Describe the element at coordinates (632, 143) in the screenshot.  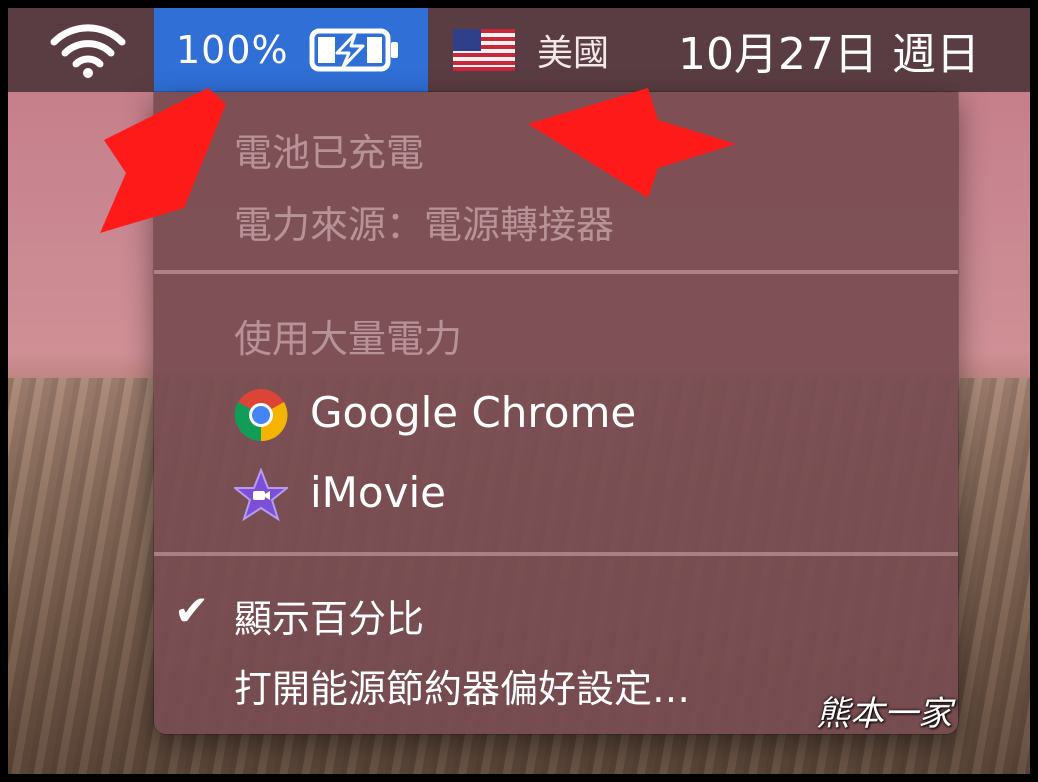
I see `annotation-arrow-right` at that location.